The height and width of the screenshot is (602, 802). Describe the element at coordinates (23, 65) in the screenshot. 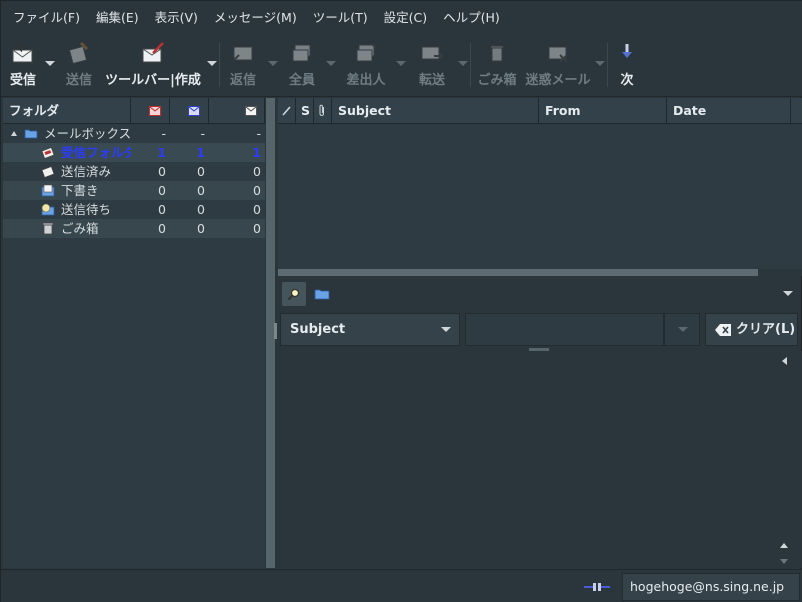

I see `receive-button: 受信` at that location.